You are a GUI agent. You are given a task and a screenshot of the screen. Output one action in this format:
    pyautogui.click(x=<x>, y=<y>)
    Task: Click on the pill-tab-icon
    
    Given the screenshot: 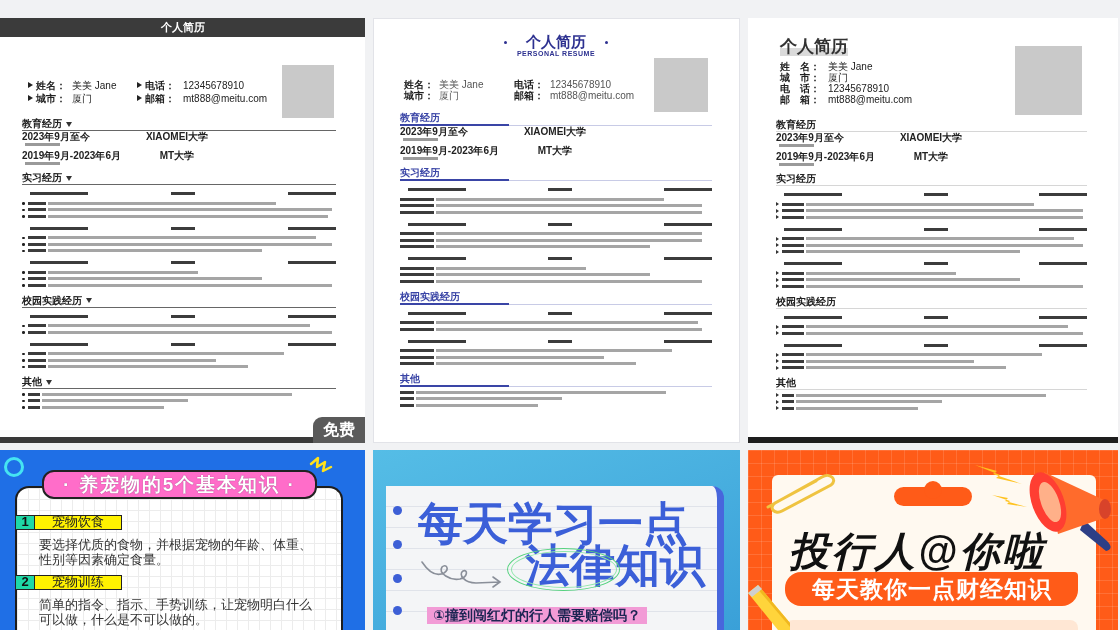 What is the action you would take?
    pyautogui.click(x=933, y=493)
    